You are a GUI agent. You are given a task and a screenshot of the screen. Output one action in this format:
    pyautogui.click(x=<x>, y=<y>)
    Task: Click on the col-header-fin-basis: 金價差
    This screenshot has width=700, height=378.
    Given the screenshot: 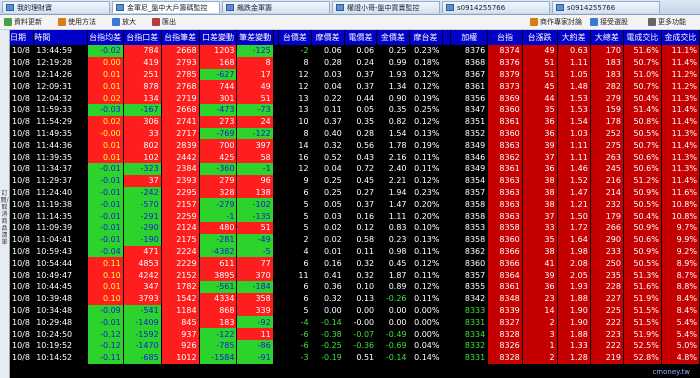 What is the action you would take?
    pyautogui.click(x=393, y=37)
    